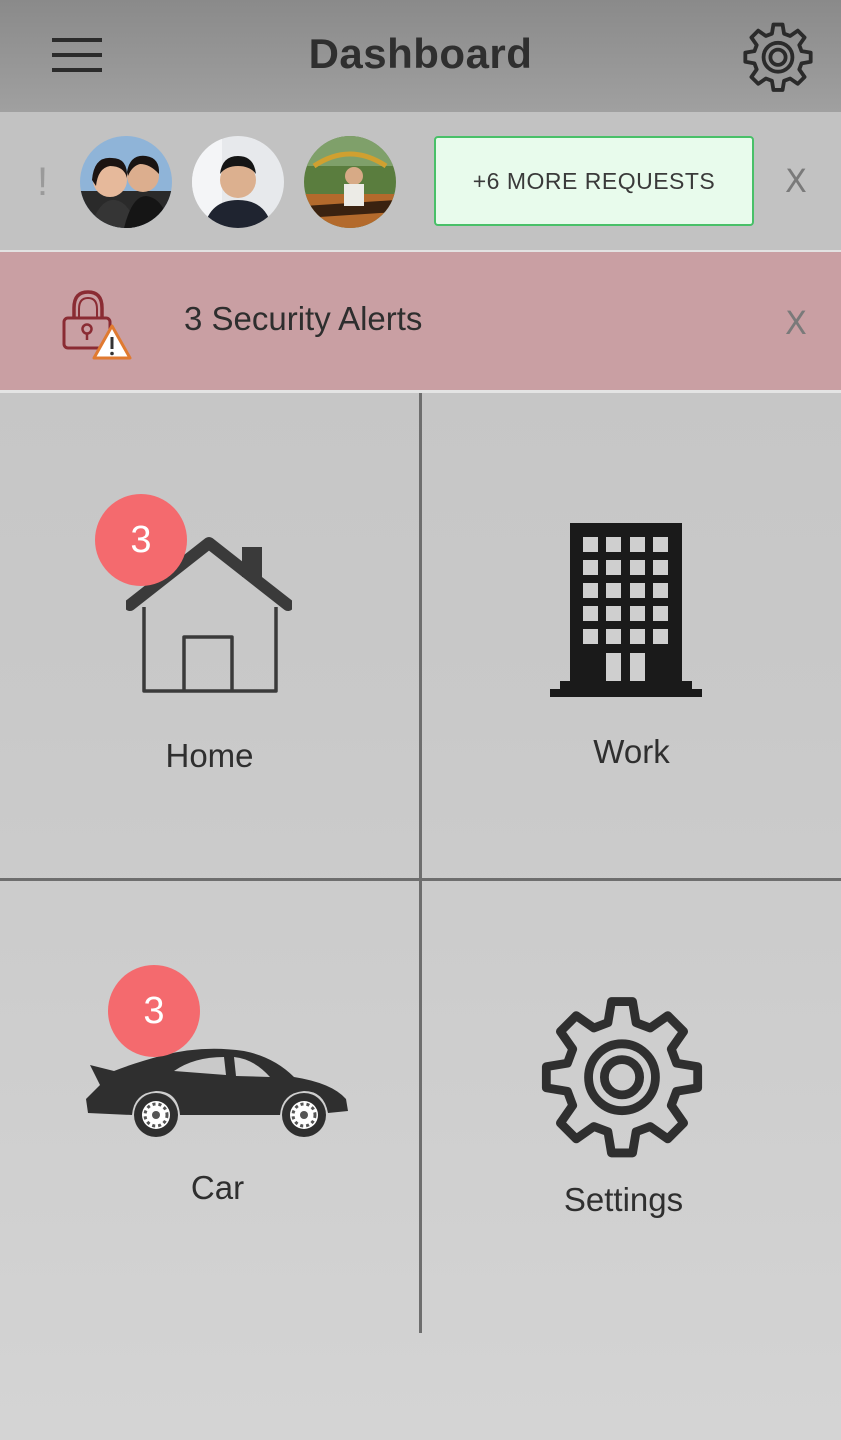 The width and height of the screenshot is (841, 1440). What do you see at coordinates (796, 323) in the screenshot?
I see `close-alert-button: X` at bounding box center [796, 323].